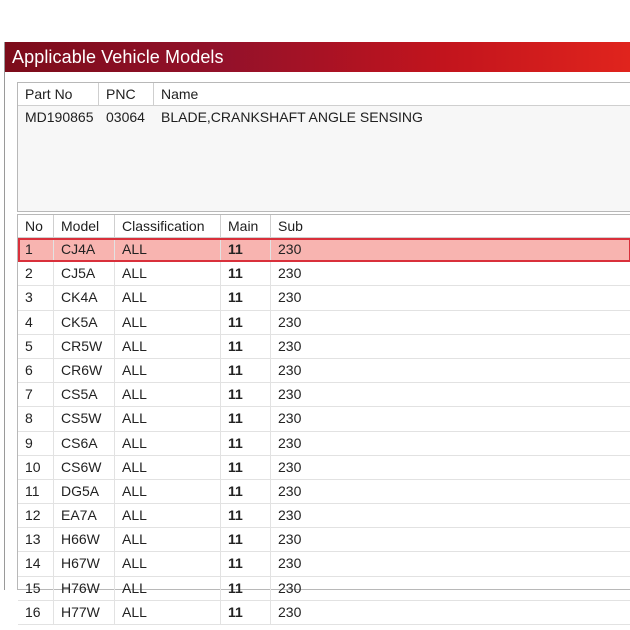 The image size is (630, 630). Describe the element at coordinates (324, 540) in the screenshot. I see `table-row: 13 H66W ALL 11 230` at that location.